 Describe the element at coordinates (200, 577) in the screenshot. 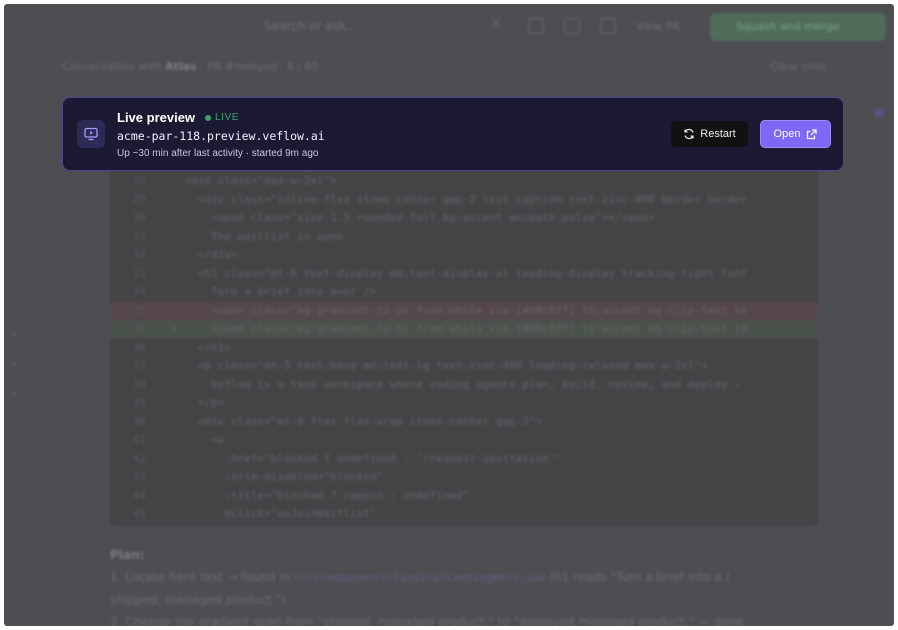

I see `plan-step-1-text: 1. Locate hero text → found in` at that location.